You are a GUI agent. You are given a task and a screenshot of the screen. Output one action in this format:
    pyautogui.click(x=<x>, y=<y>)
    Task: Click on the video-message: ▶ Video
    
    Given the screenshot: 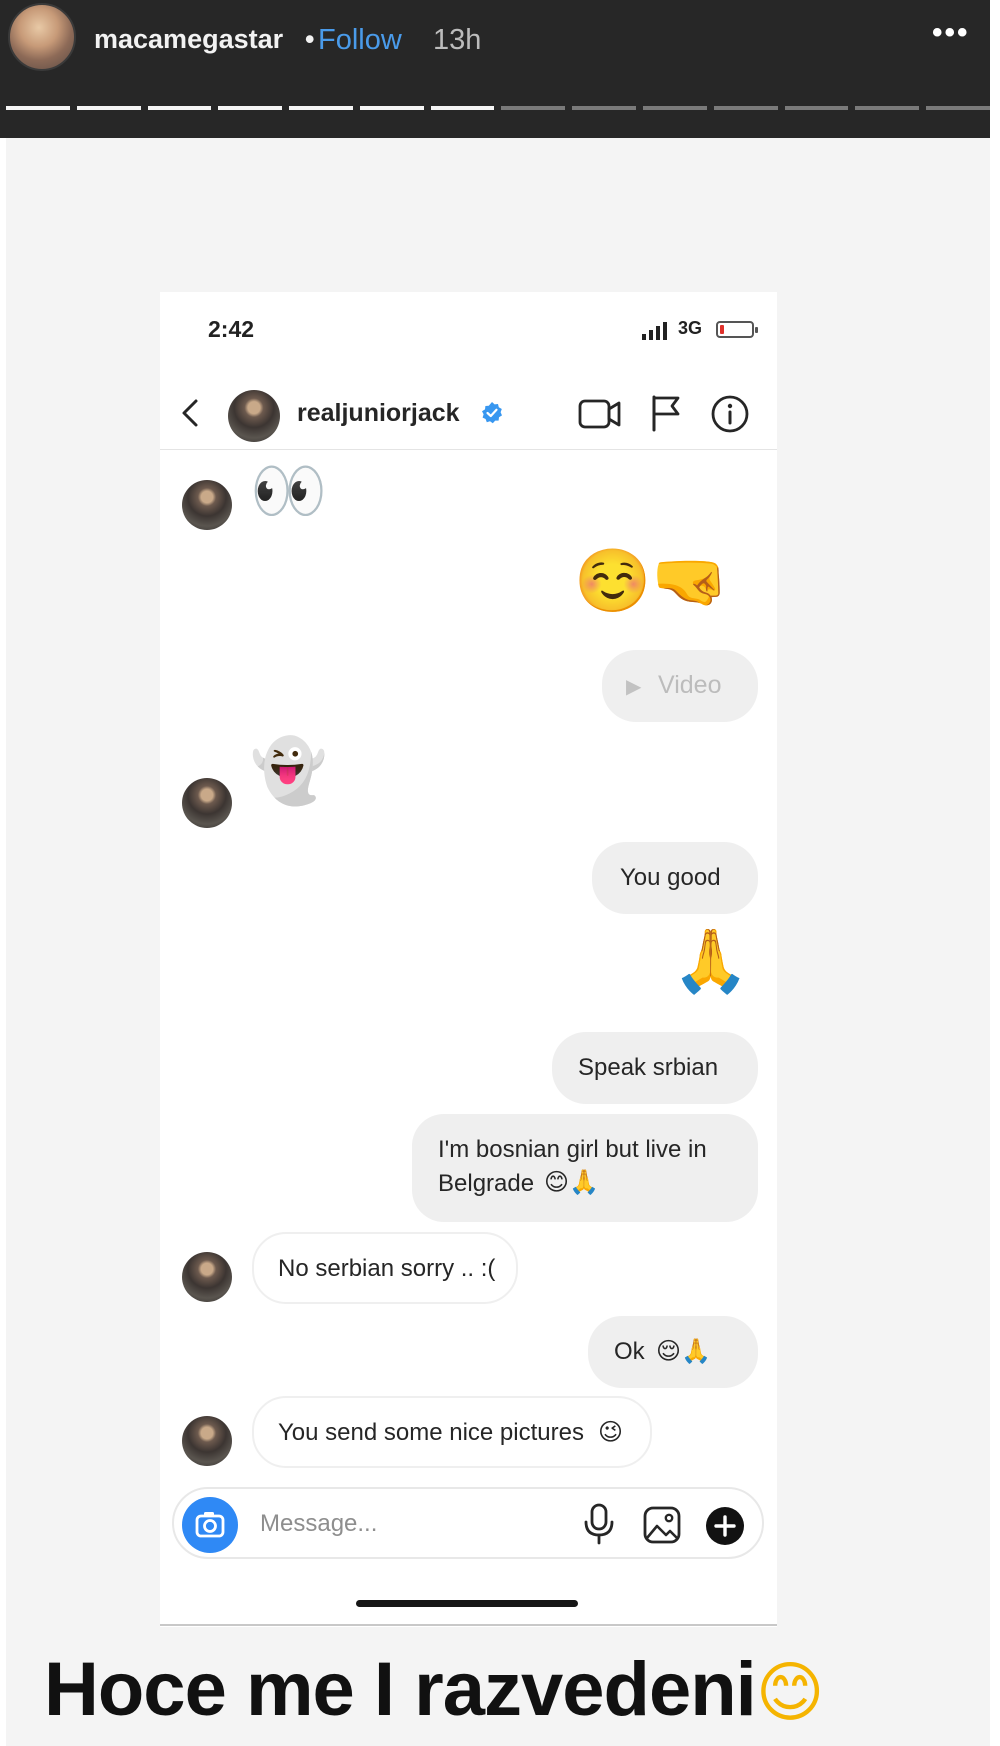 What is the action you would take?
    pyautogui.click(x=680, y=686)
    